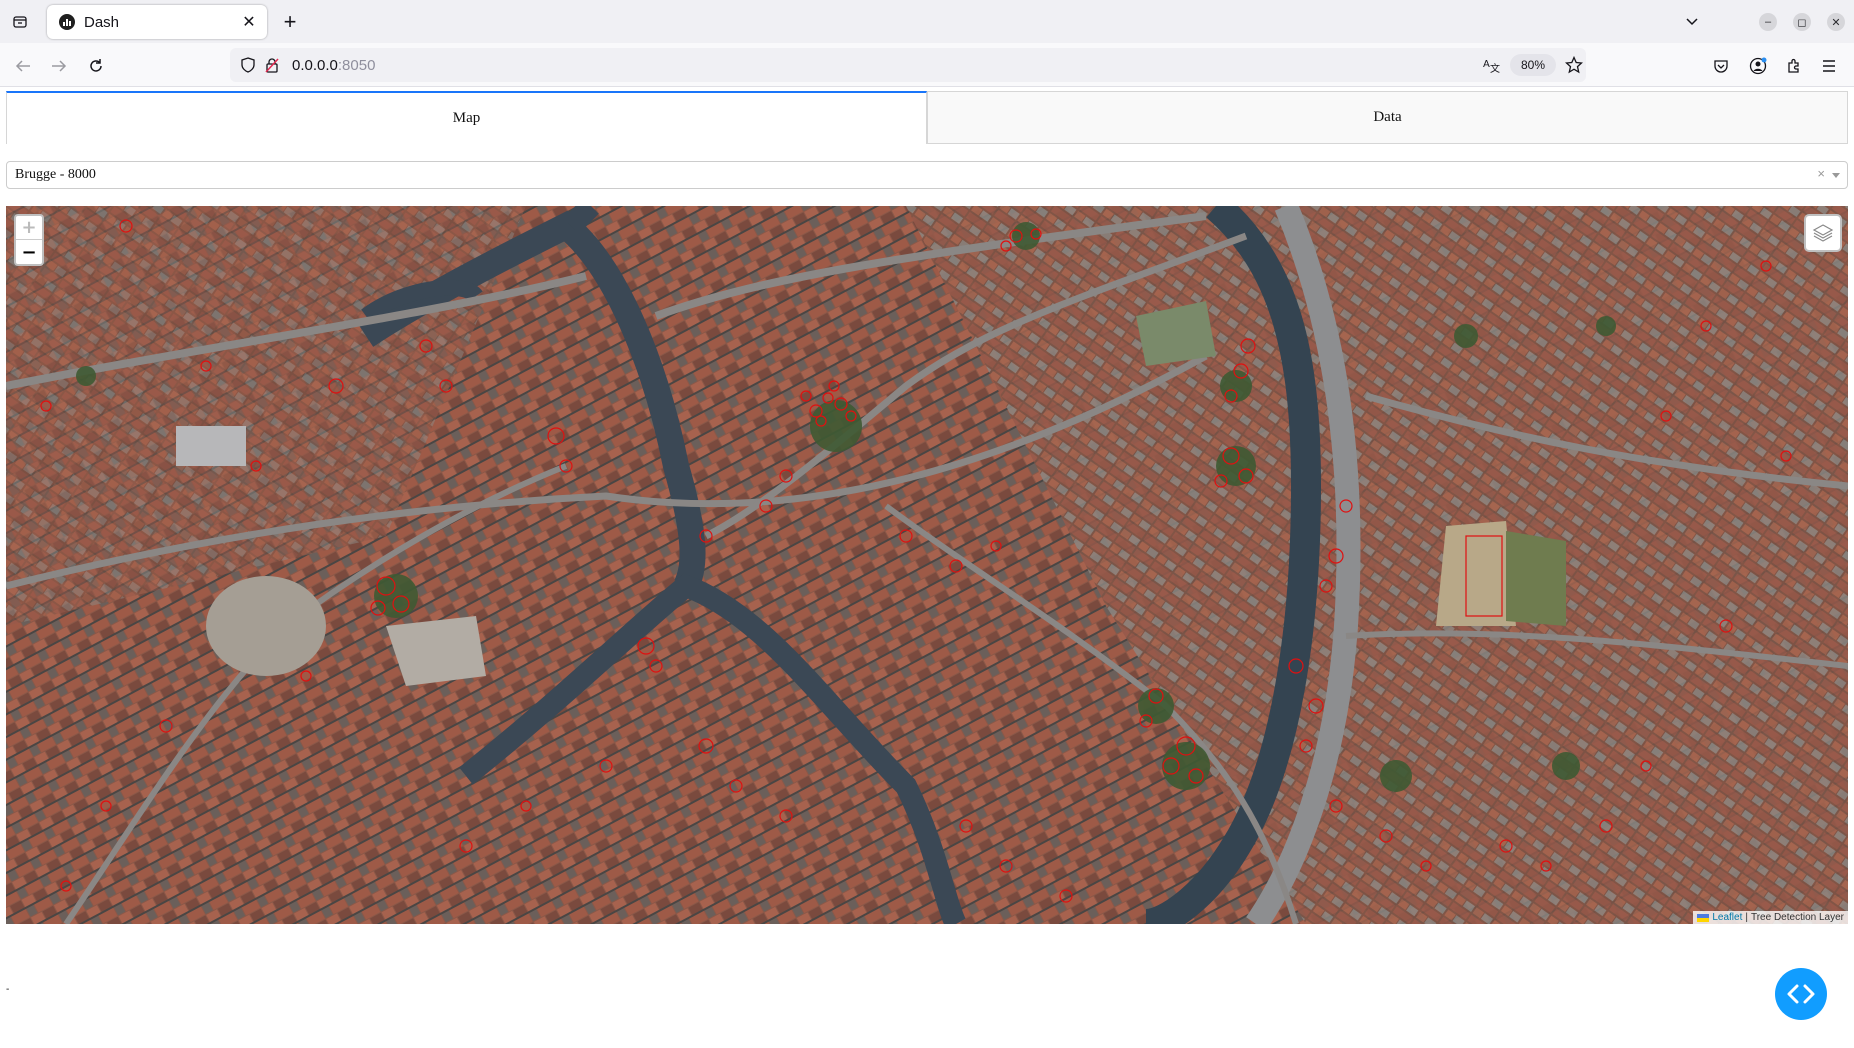 The image size is (1854, 1048). I want to click on code-brackets-icon, so click(1801, 994).